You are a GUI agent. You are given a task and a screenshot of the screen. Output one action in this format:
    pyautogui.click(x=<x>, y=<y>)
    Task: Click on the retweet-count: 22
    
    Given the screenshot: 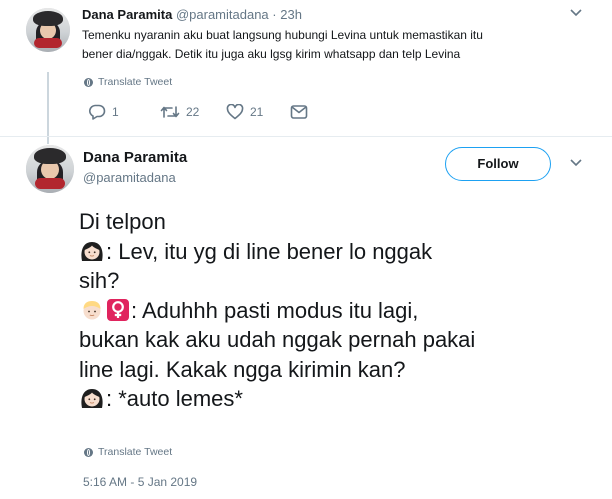 What is the action you would take?
    pyautogui.click(x=193, y=112)
    